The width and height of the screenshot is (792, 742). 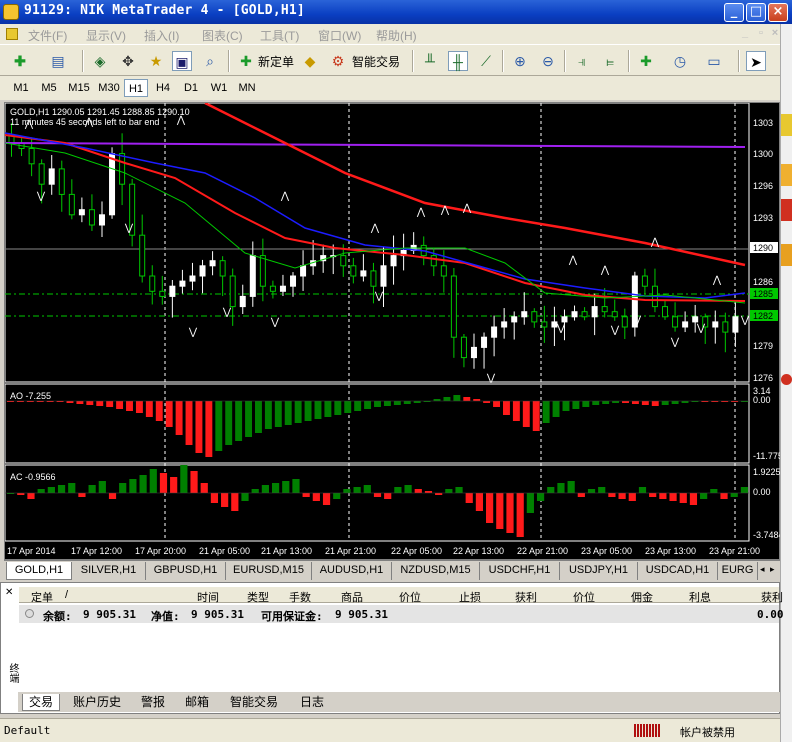 I want to click on zoom-out-icon: ⊖, so click(x=548, y=61).